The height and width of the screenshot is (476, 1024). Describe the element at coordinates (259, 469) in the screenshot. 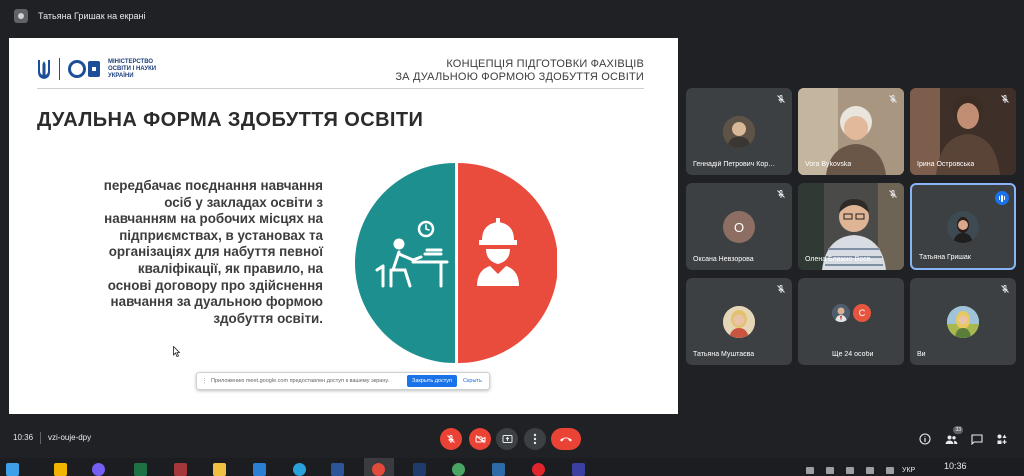

I see `edge-icon` at that location.